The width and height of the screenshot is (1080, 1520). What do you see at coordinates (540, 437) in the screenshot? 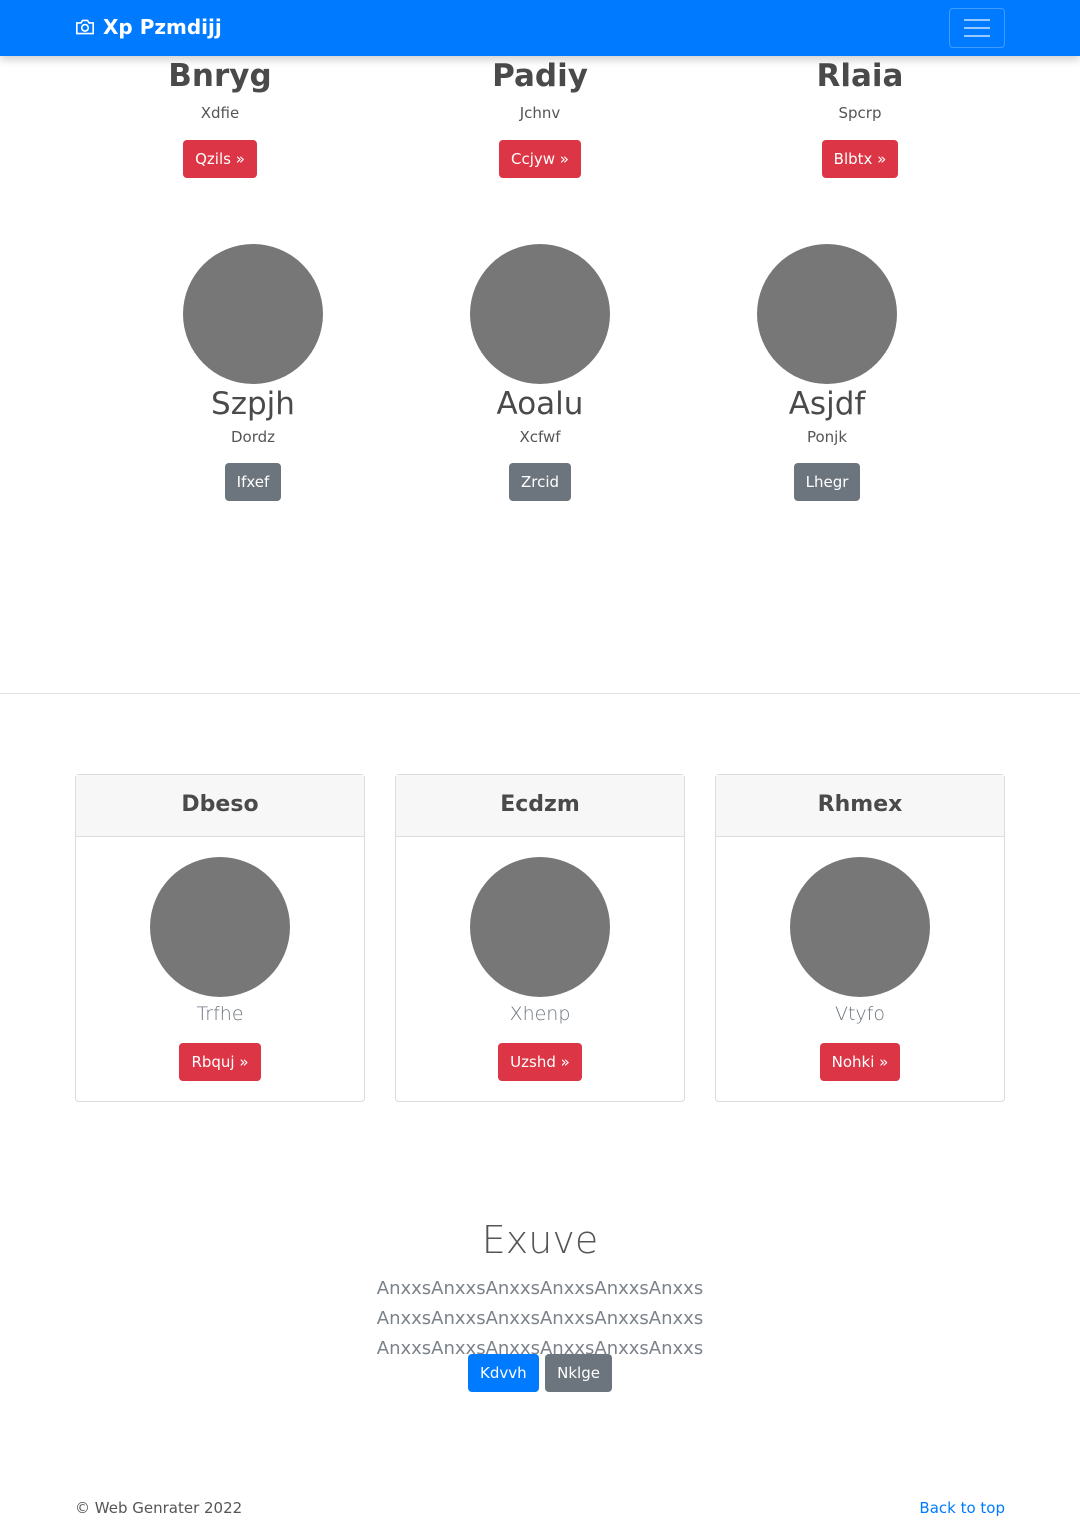
I see `item-subtitle: Xcfwf` at bounding box center [540, 437].